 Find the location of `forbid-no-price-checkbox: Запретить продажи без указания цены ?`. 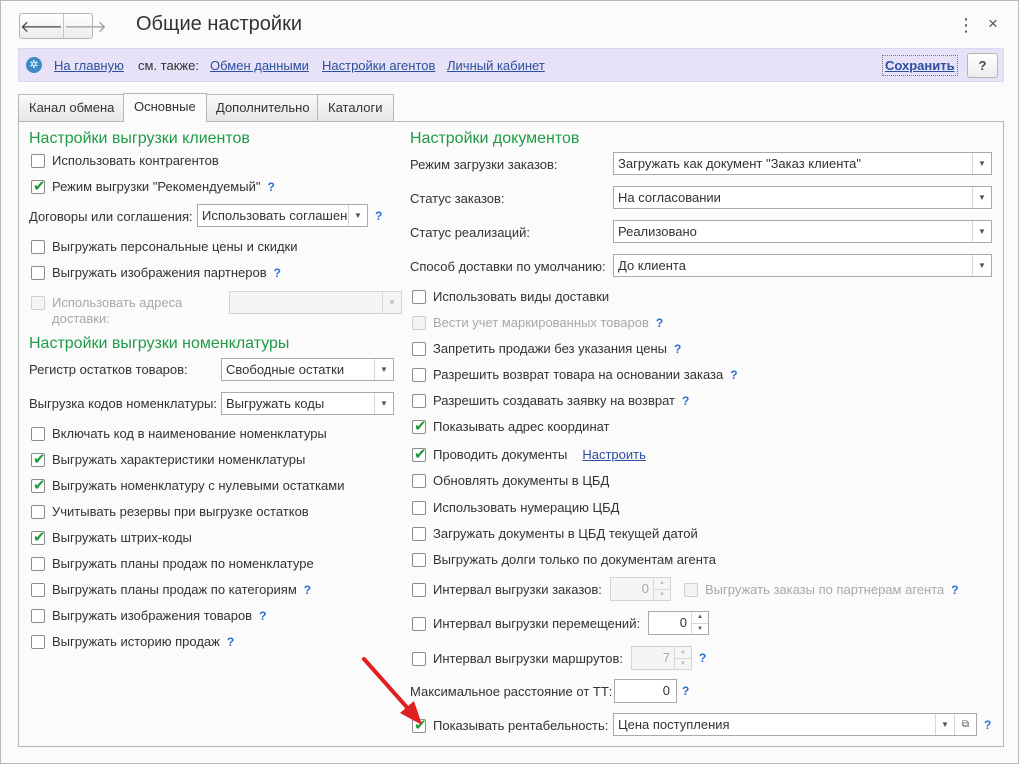

forbid-no-price-checkbox: Запретить продажи без указания цены ? is located at coordinates (546, 348).